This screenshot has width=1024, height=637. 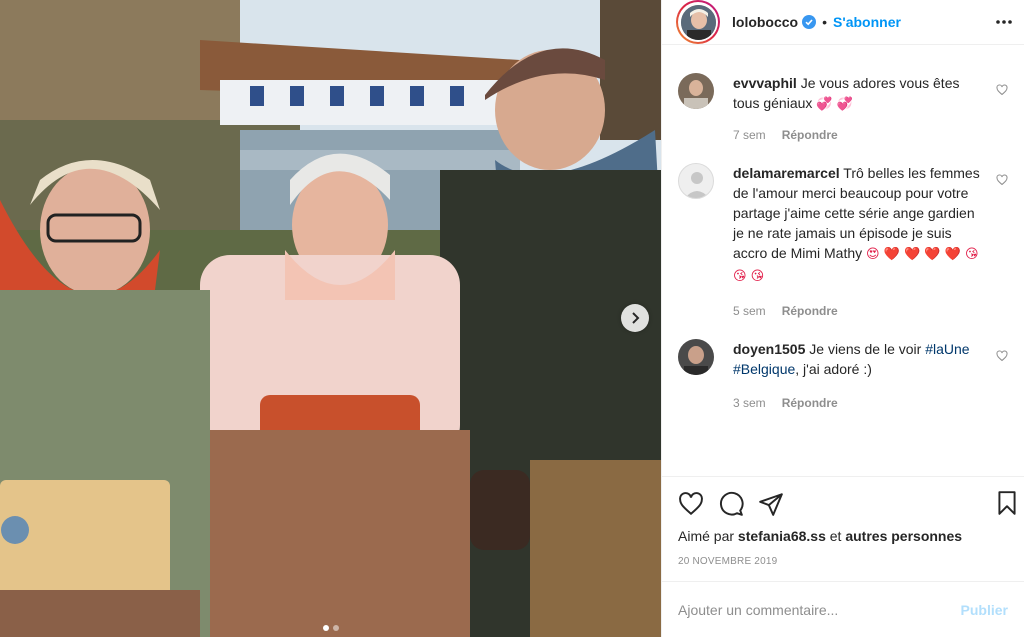 I want to click on profile-picture, so click(x=698, y=22).